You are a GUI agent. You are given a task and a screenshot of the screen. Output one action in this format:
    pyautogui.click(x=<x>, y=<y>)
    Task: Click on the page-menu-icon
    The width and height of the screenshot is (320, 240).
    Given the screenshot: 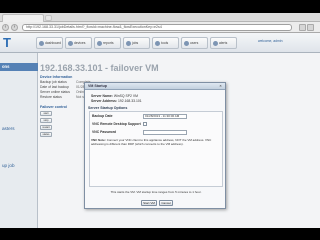 What is the action you would take?
    pyautogui.click(x=302, y=27)
    